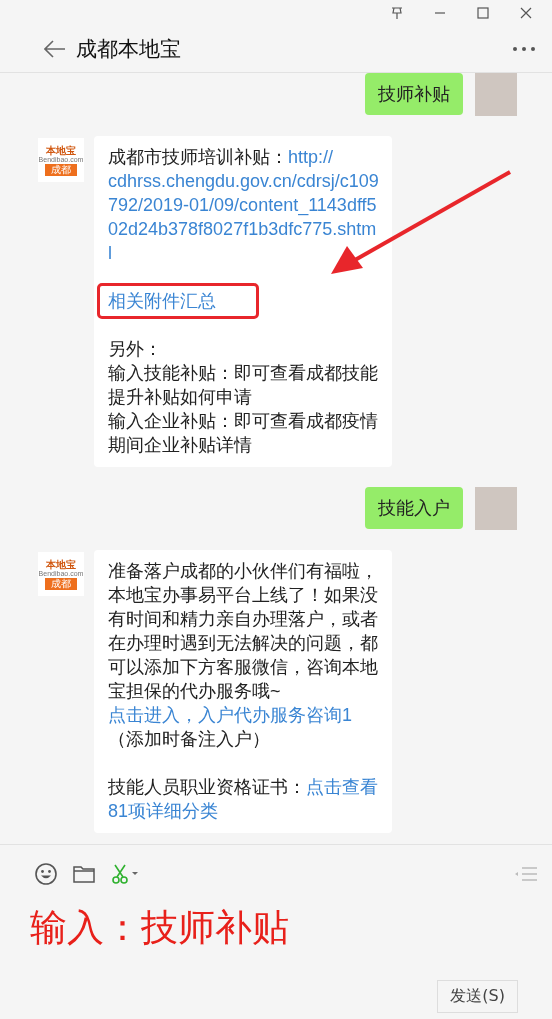  I want to click on message-text: 另外：, so click(135, 349).